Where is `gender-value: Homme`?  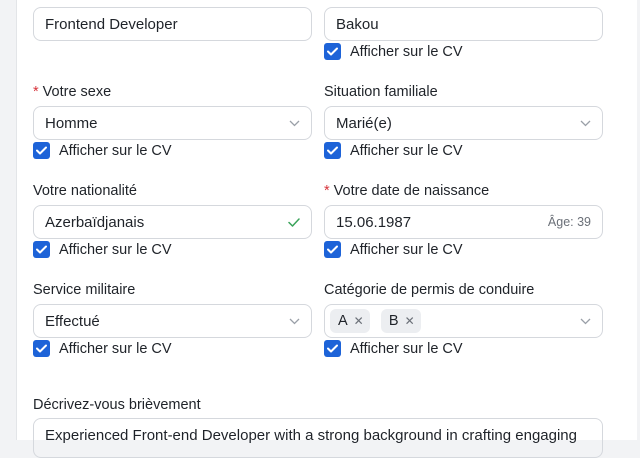 gender-value: Homme is located at coordinates (71, 123).